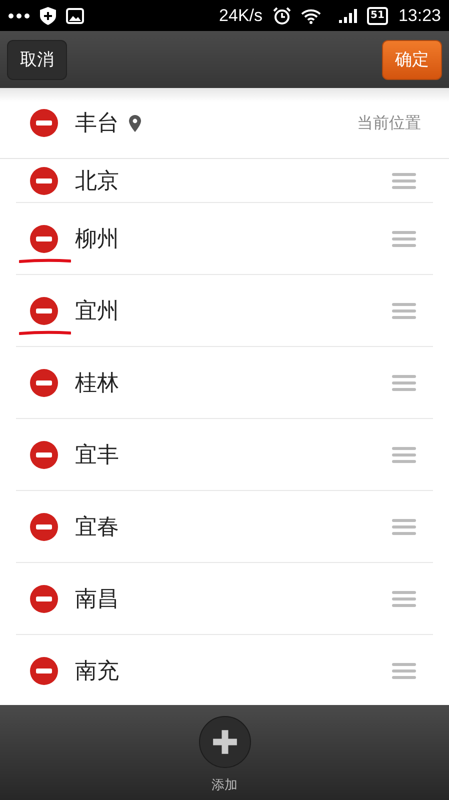 The height and width of the screenshot is (800, 449). Describe the element at coordinates (97, 240) in the screenshot. I see `city-name: 柳州` at that location.